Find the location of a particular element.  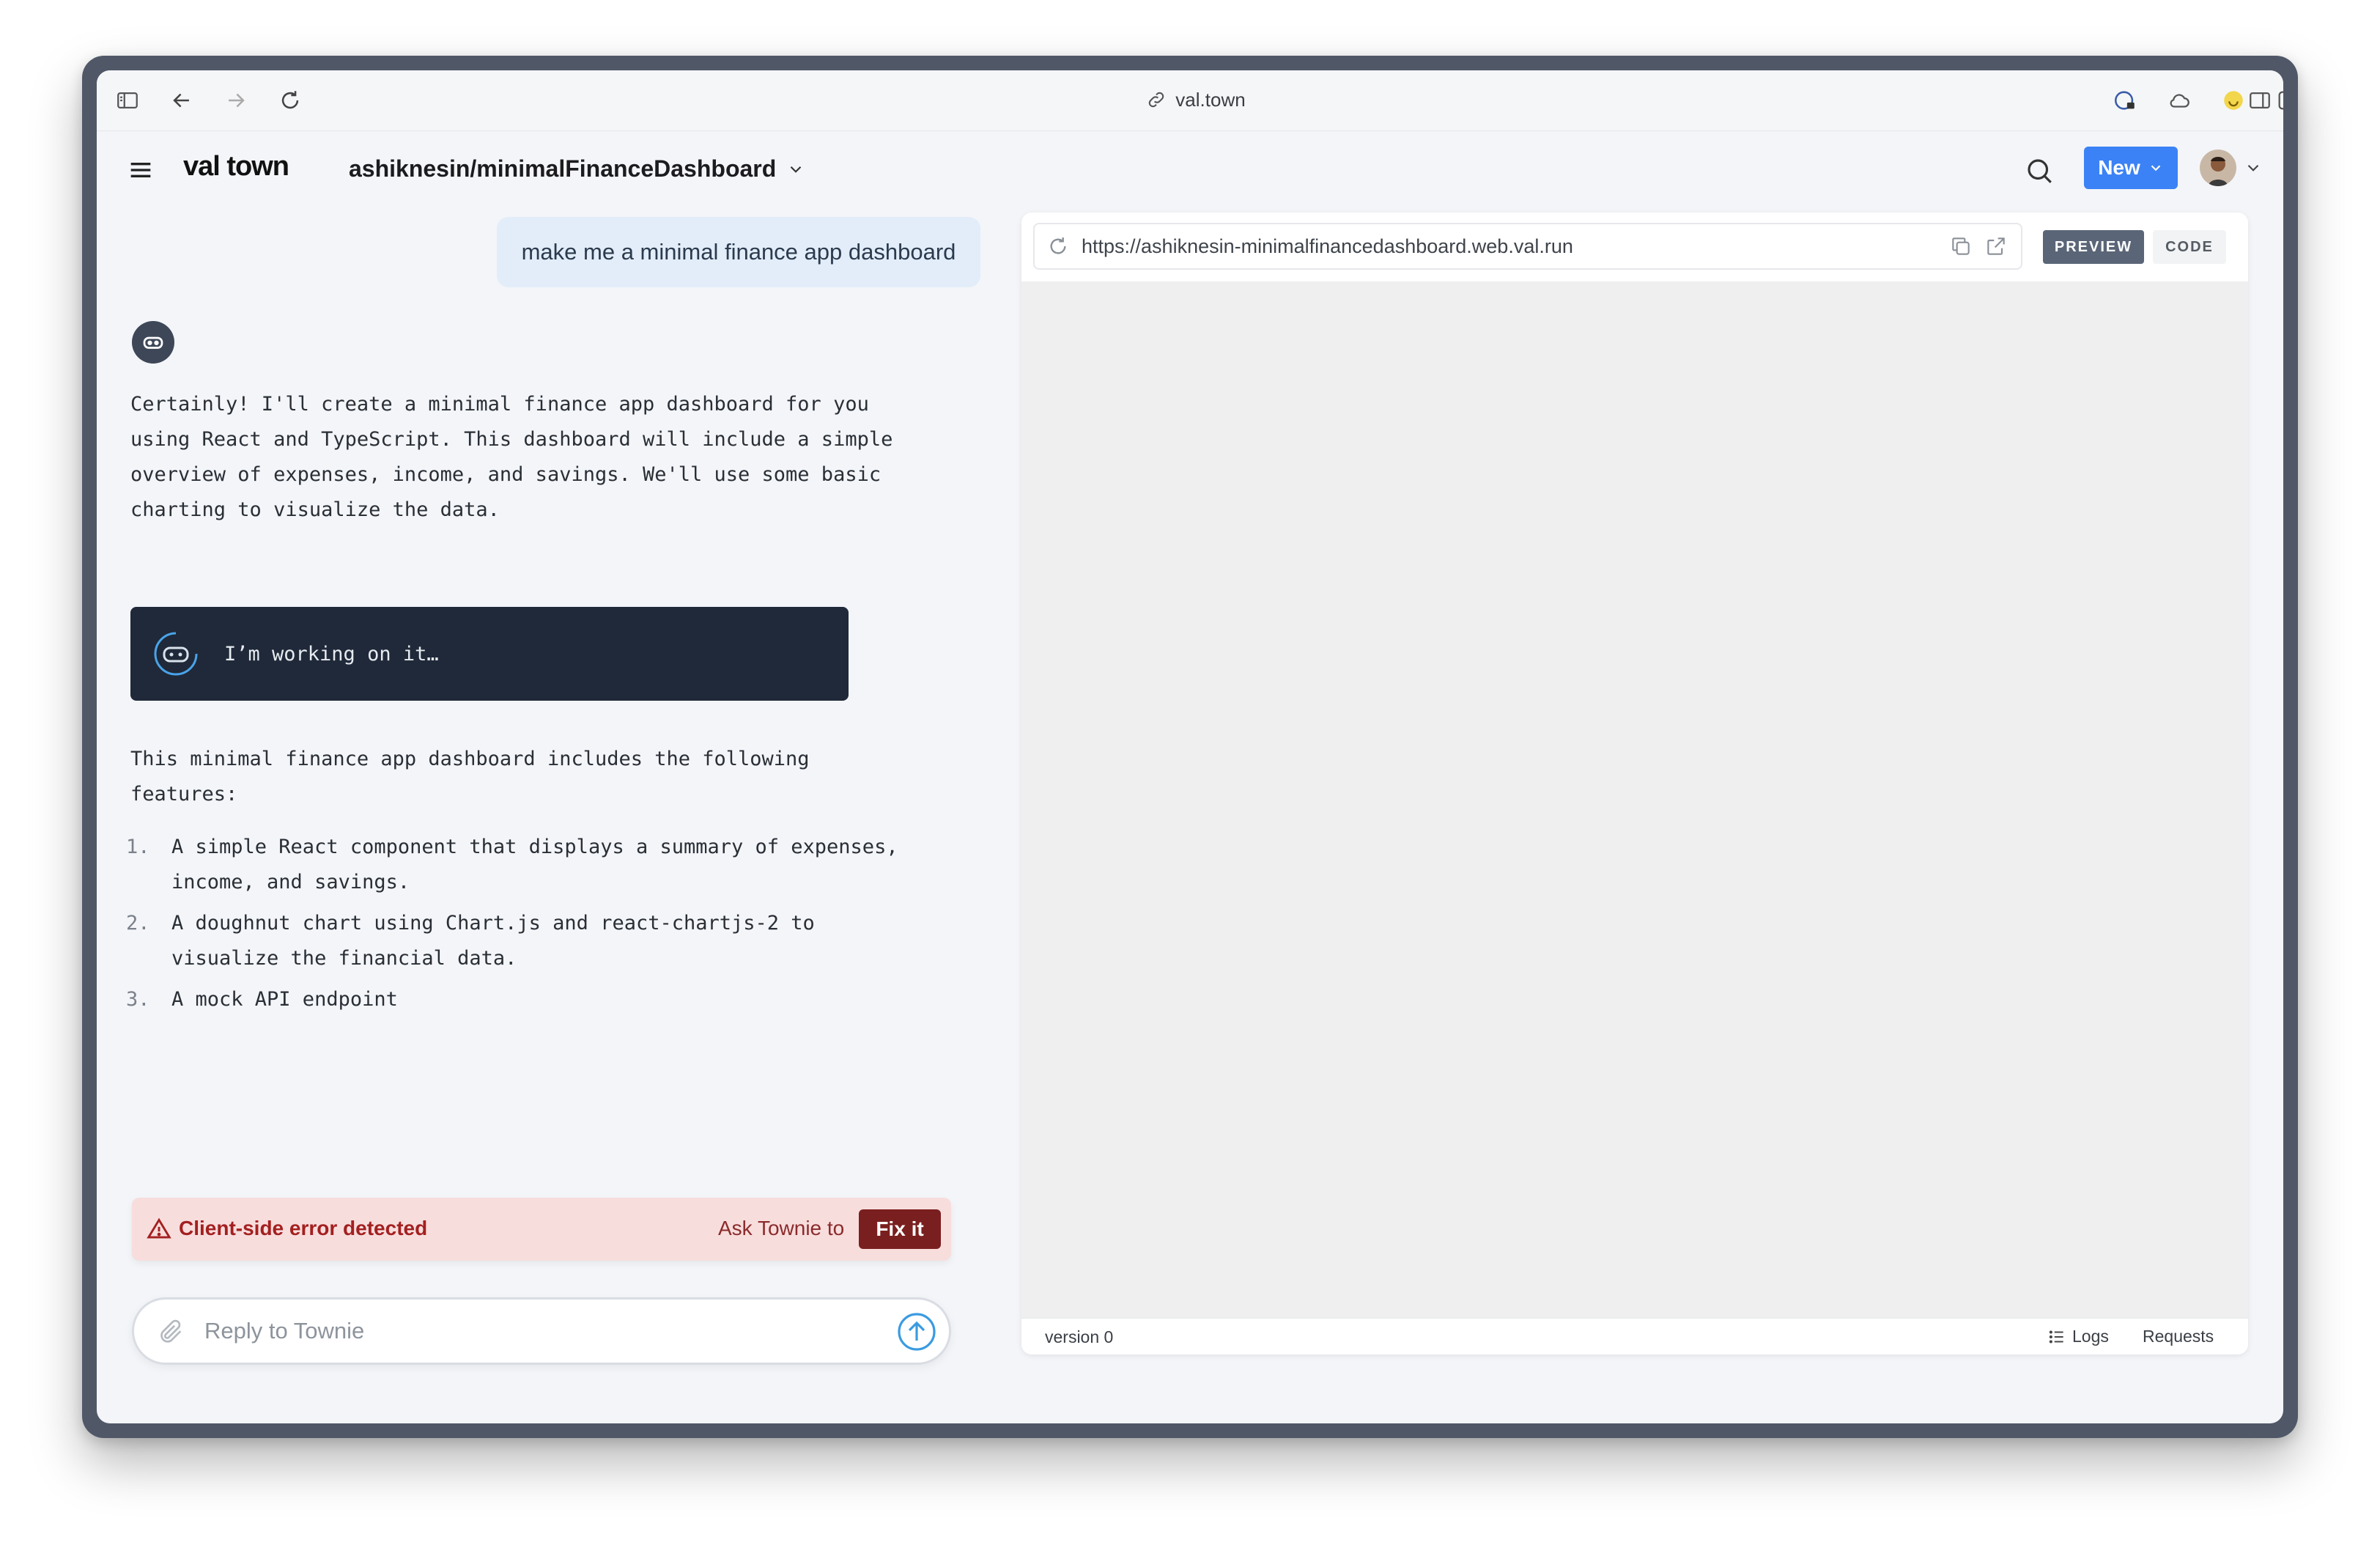

bot-avatar is located at coordinates (153, 342).